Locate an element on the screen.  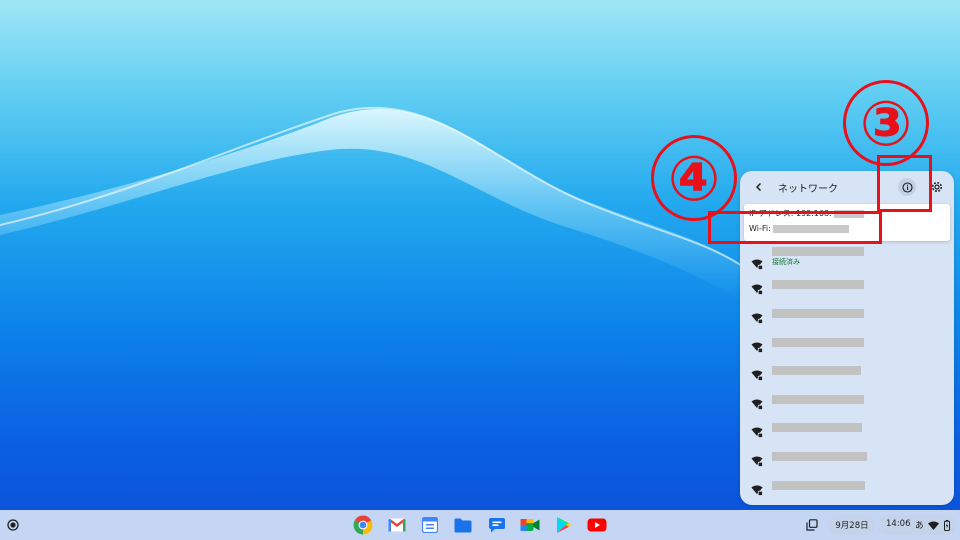
chrome-app is located at coordinates (363, 525).